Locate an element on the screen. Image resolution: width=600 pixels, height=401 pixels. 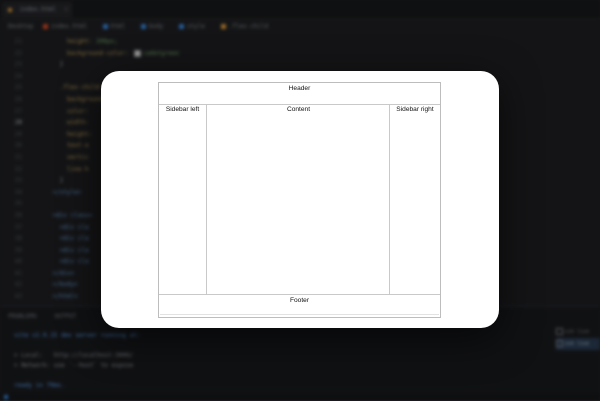
layout-sidebar-left: Sidebar left is located at coordinates (183, 199).